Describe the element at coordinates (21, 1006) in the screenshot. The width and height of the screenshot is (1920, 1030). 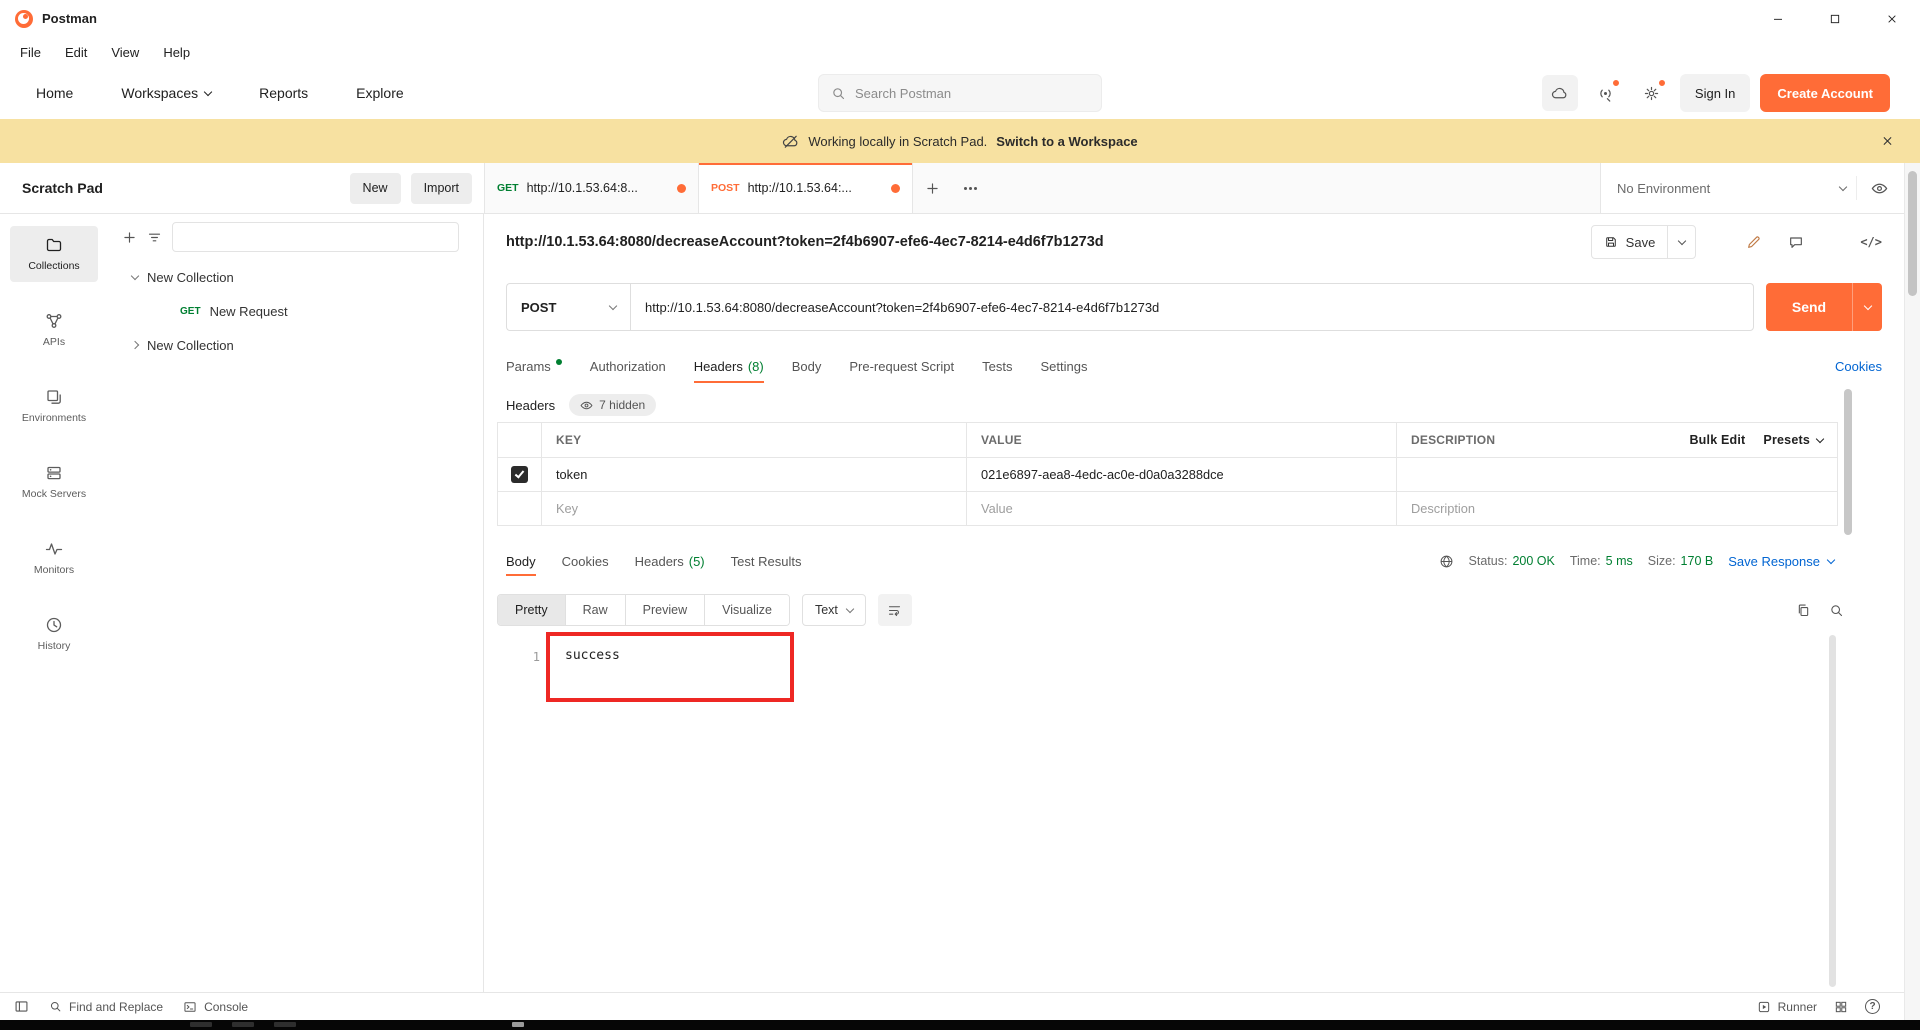
I see `toggle-sidebar-button` at that location.